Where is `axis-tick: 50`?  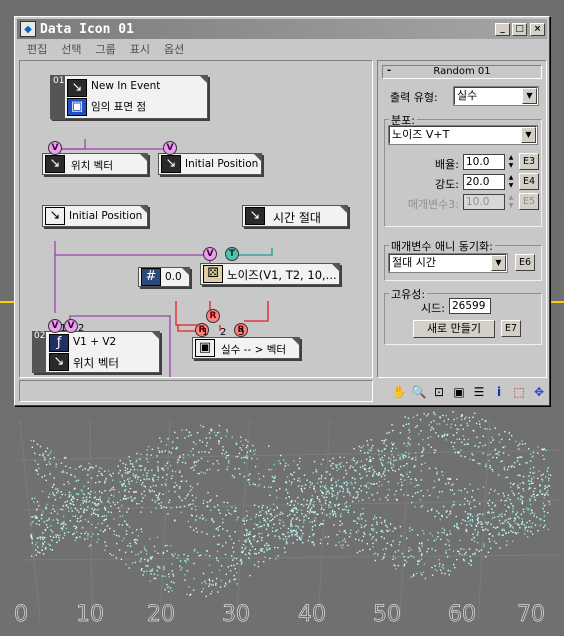
axis-tick: 50 is located at coordinates (387, 615).